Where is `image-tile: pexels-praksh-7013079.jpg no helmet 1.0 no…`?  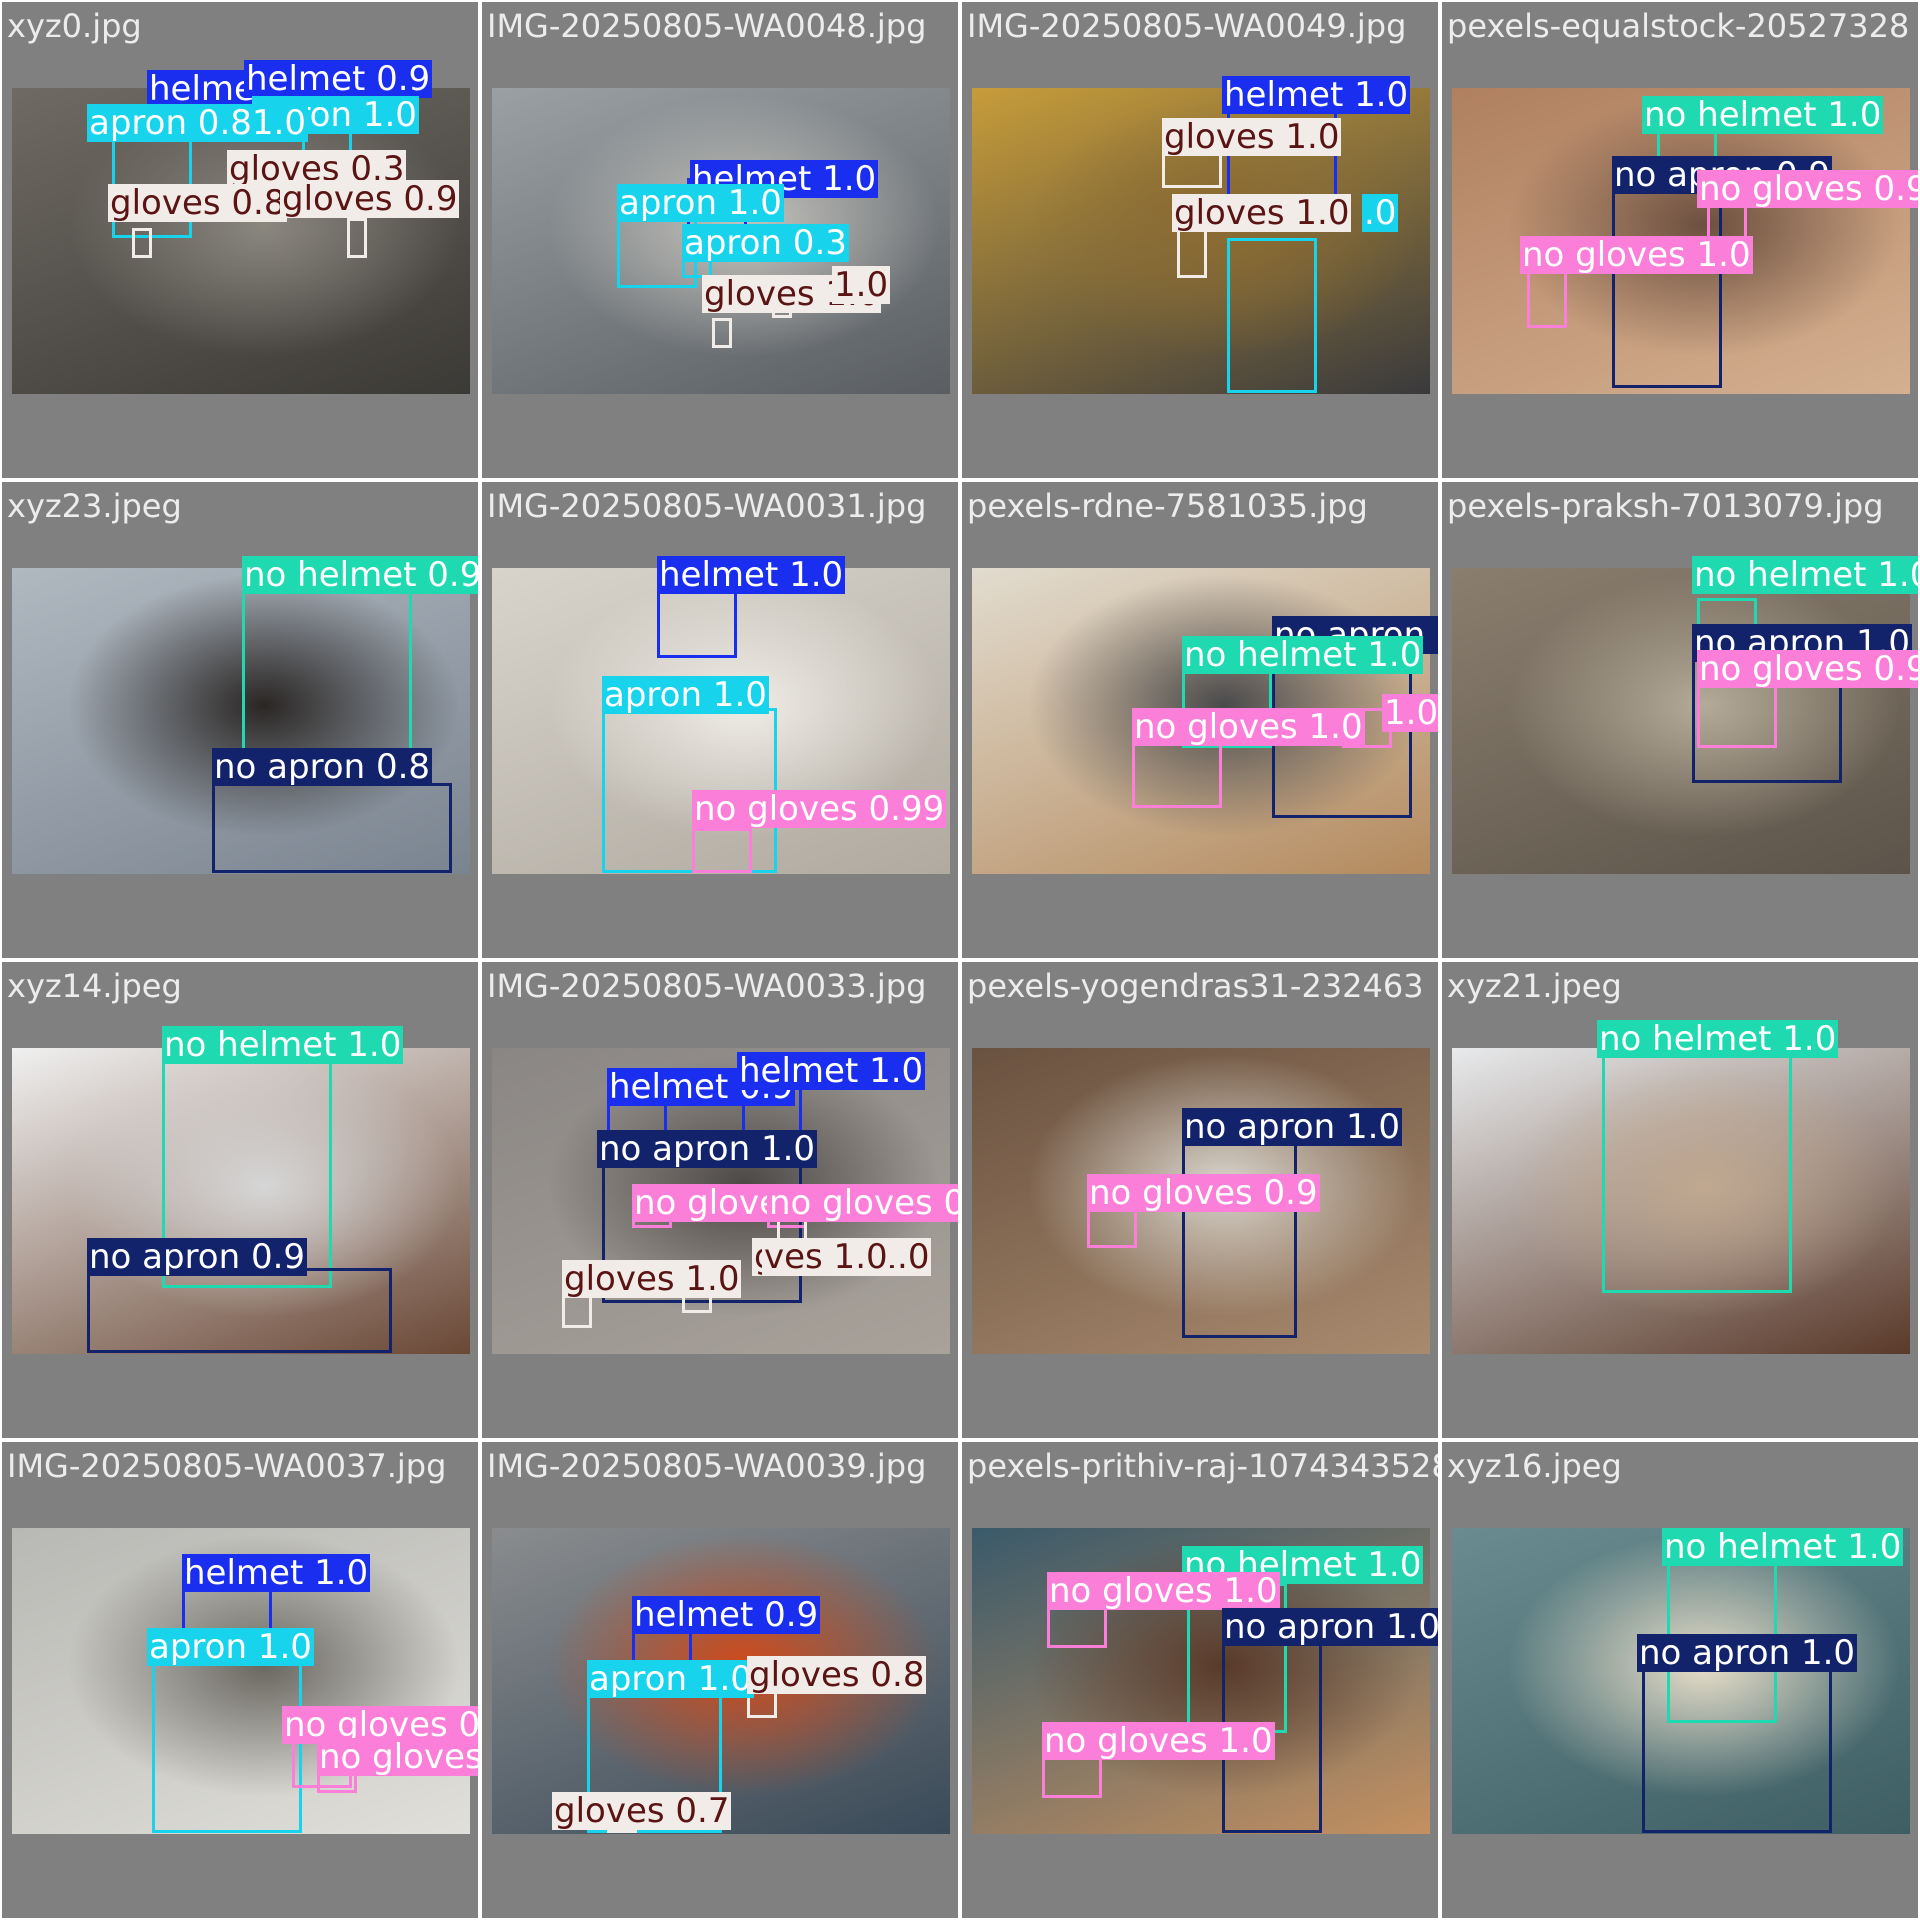 image-tile: pexels-praksh-7013079.jpg no helmet 1.0 no… is located at coordinates (1680, 720).